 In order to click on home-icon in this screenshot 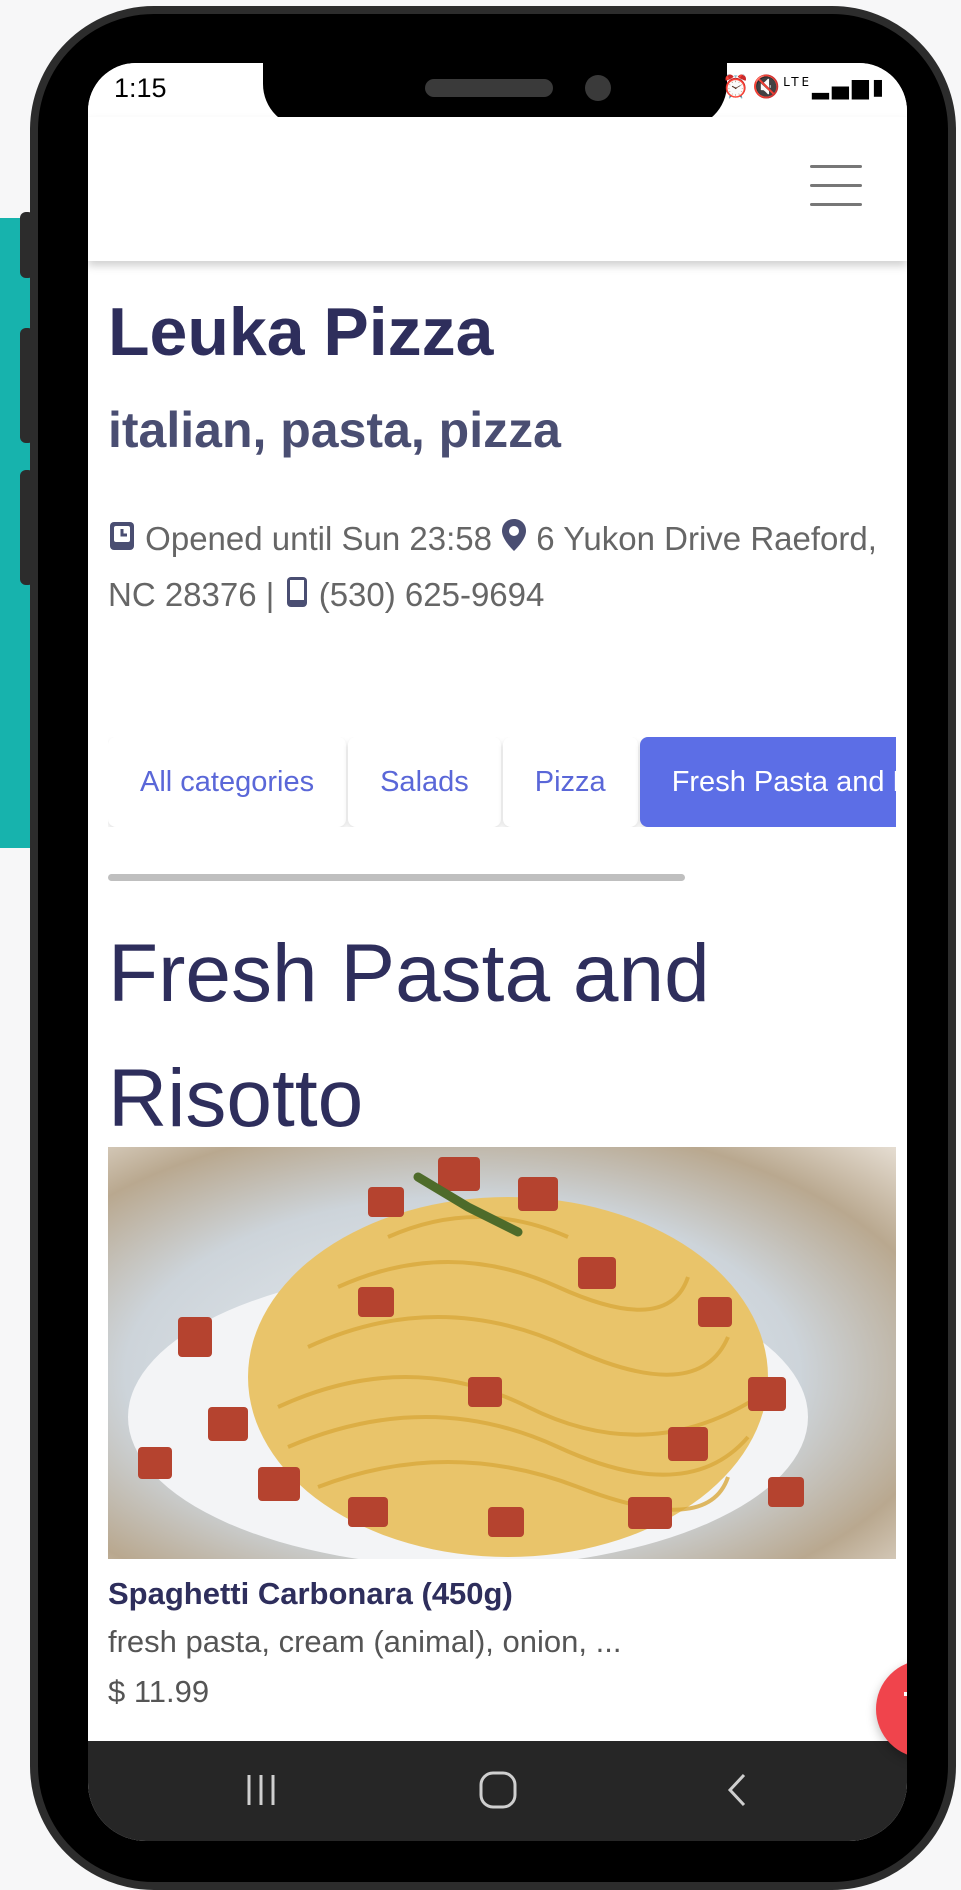, I will do `click(498, 1790)`.